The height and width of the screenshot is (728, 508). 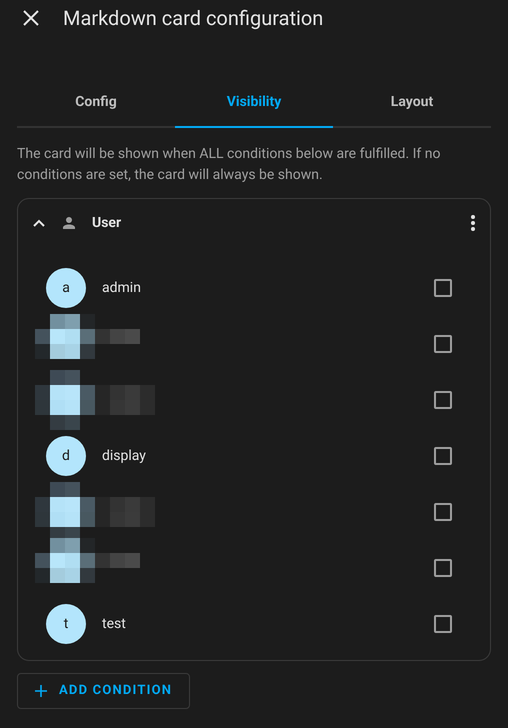 I want to click on tab: Config, so click(x=96, y=103).